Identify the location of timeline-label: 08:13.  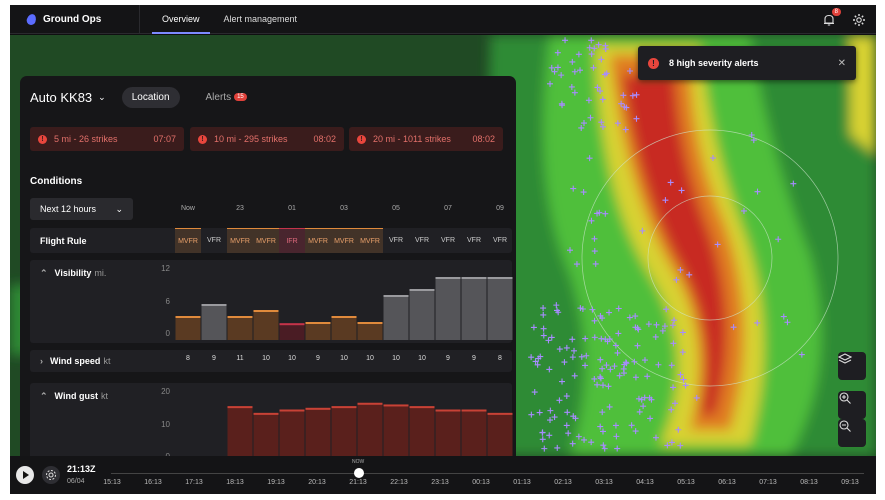
(809, 482).